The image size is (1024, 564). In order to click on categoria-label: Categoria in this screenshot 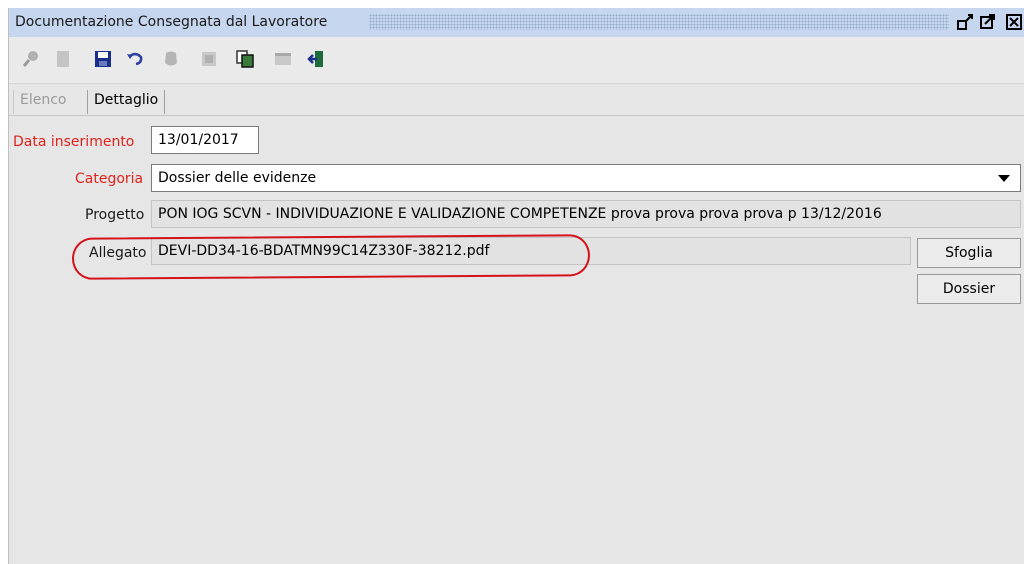, I will do `click(109, 179)`.